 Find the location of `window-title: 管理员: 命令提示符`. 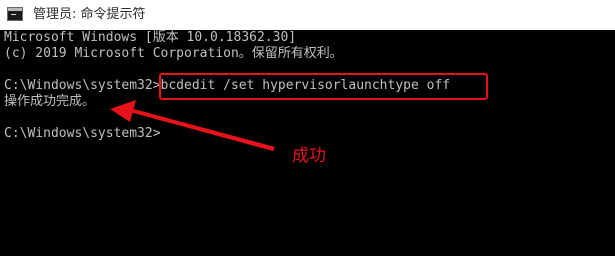

window-title: 管理员: 命令提示符 is located at coordinates (89, 14).